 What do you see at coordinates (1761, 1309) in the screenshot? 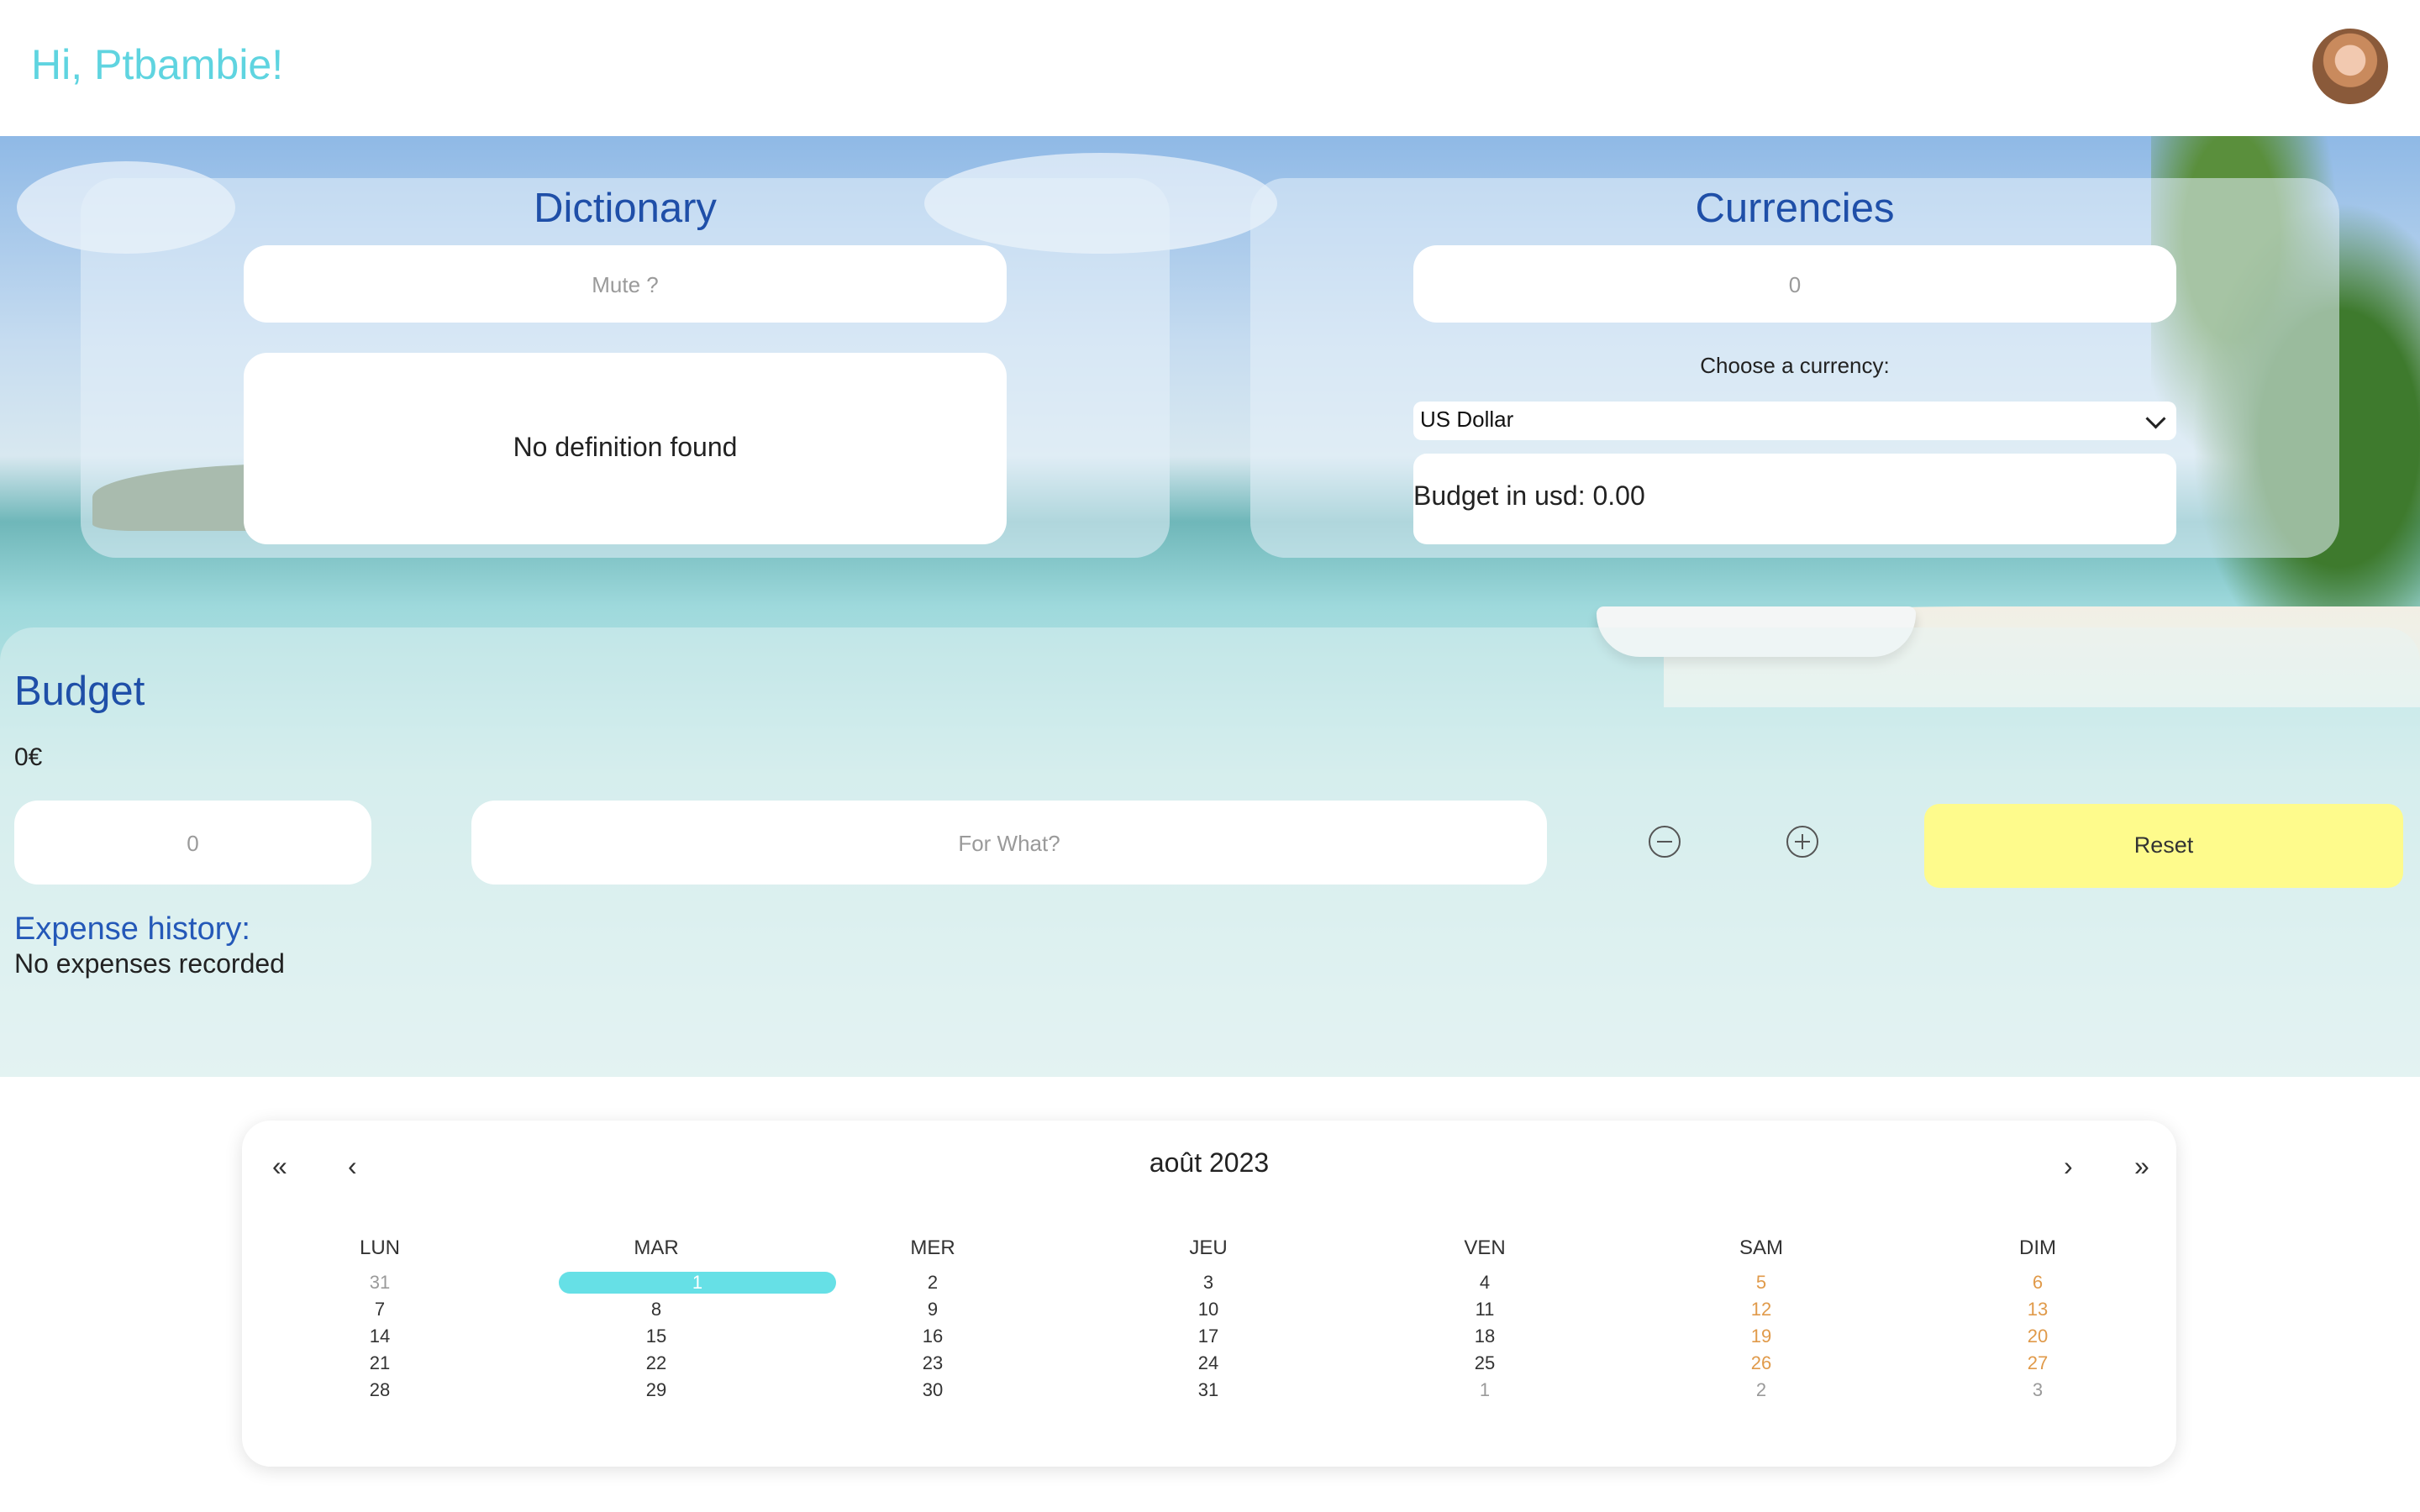
I see `calendar-day: 12` at bounding box center [1761, 1309].